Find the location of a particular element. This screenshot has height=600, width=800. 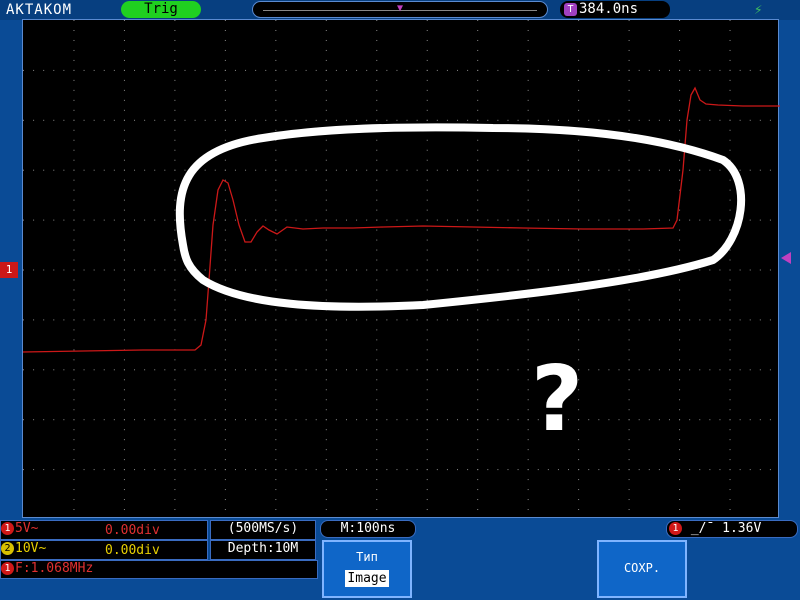

softkey-type-button: Тип Image is located at coordinates (367, 569).